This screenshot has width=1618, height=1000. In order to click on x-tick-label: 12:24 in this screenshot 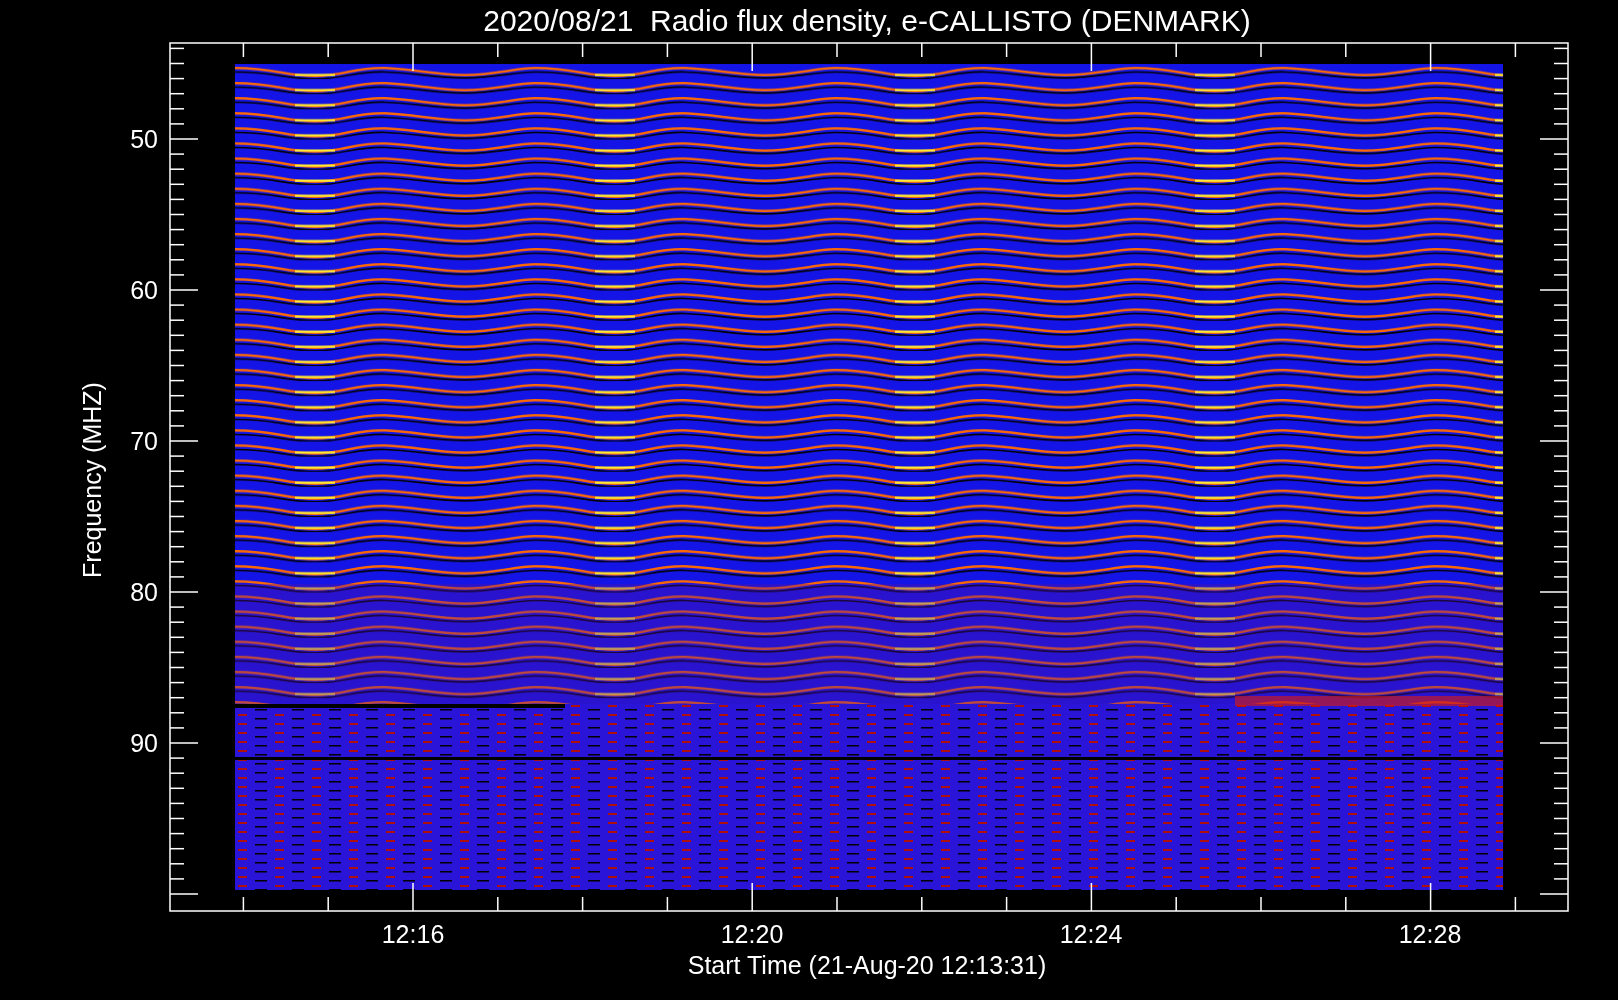, I will do `click(1091, 934)`.